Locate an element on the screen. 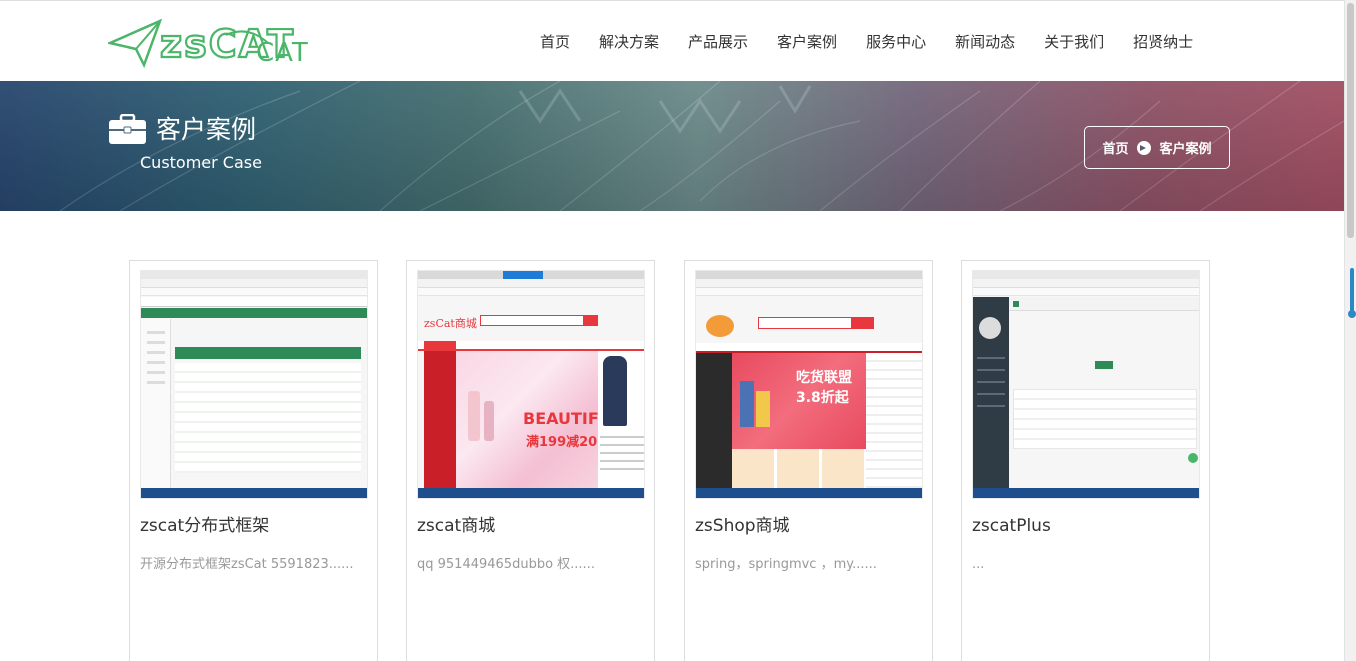  page-title: 客户案例 is located at coordinates (206, 129).